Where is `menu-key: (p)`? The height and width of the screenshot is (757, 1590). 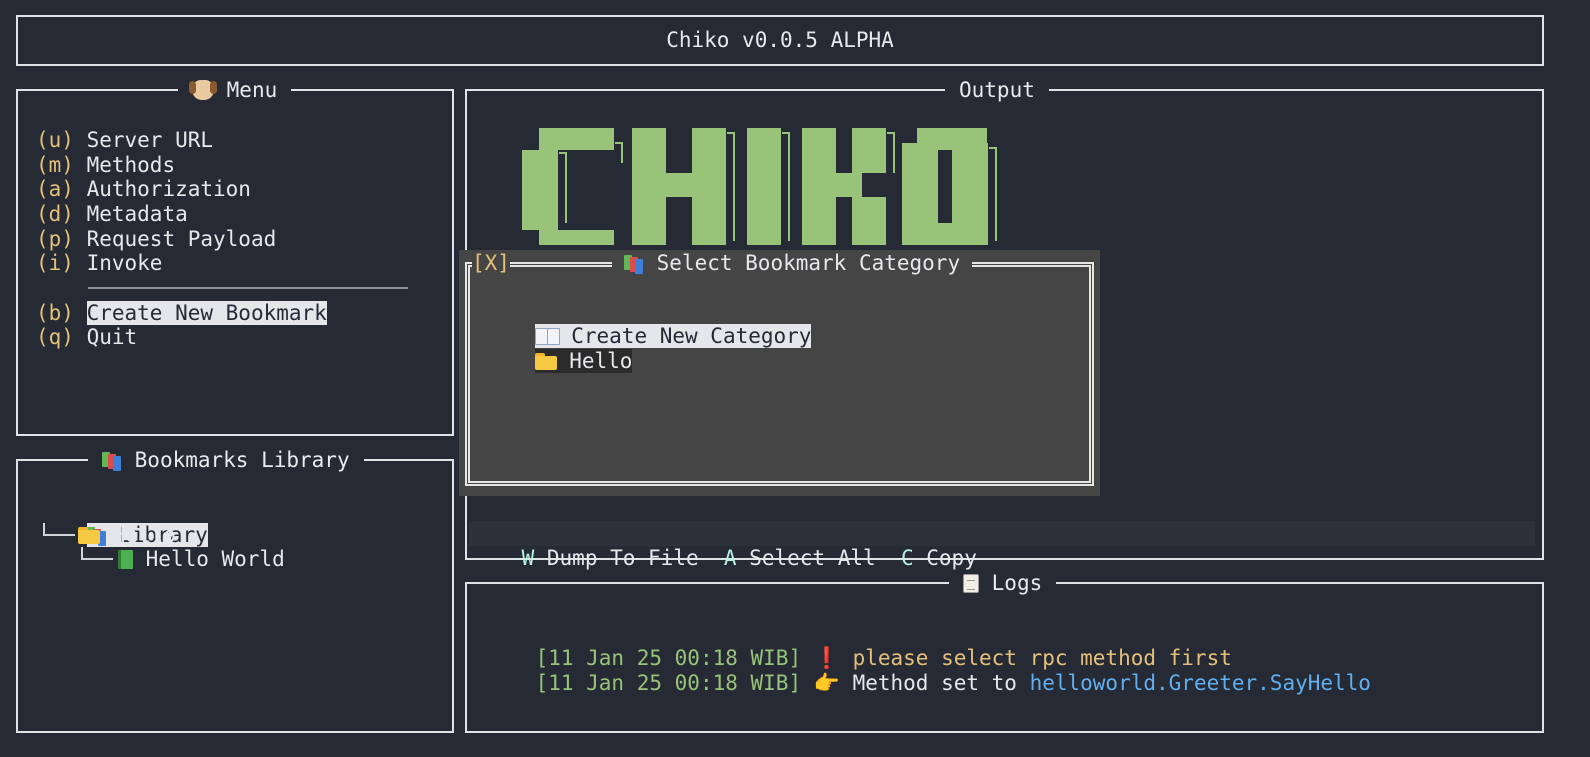
menu-key: (p) is located at coordinates (55, 239).